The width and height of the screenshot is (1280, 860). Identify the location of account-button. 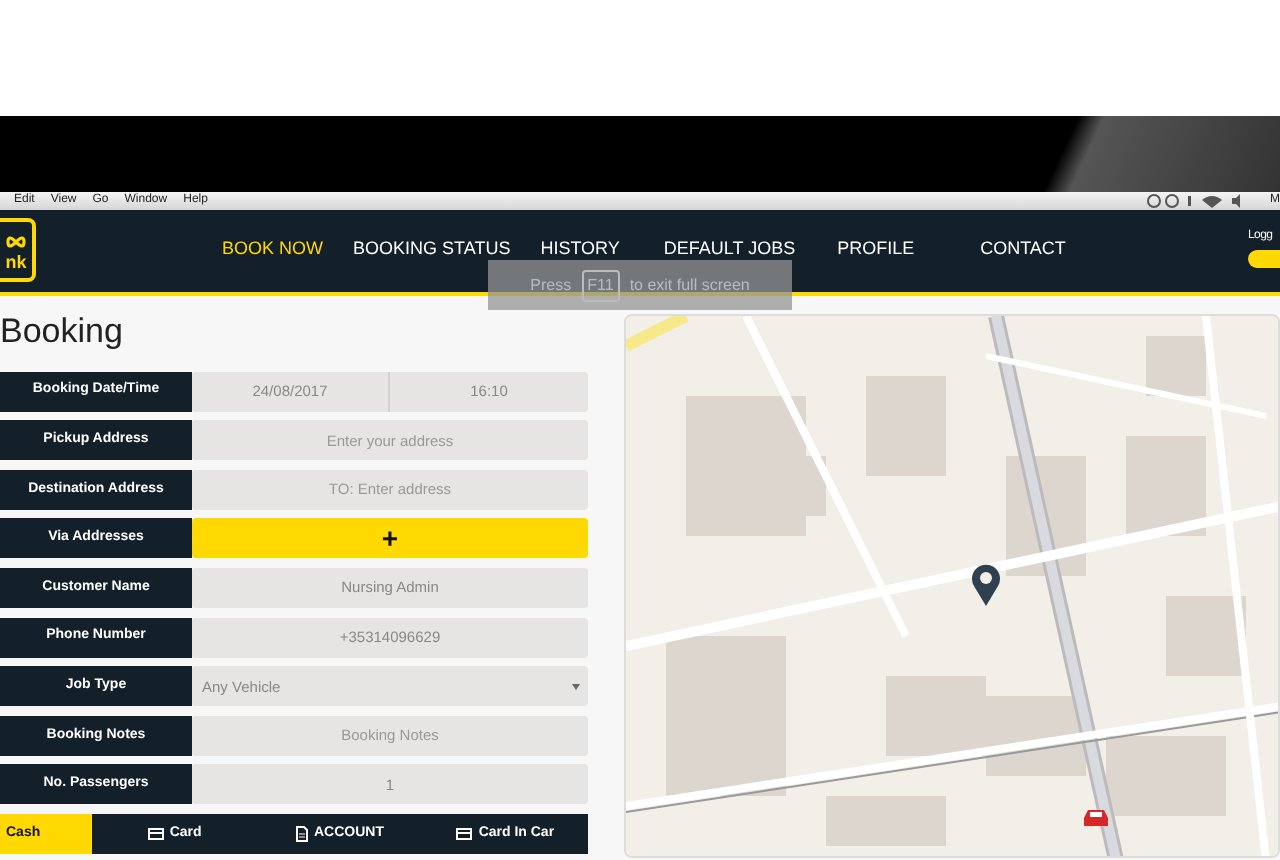
(1264, 259).